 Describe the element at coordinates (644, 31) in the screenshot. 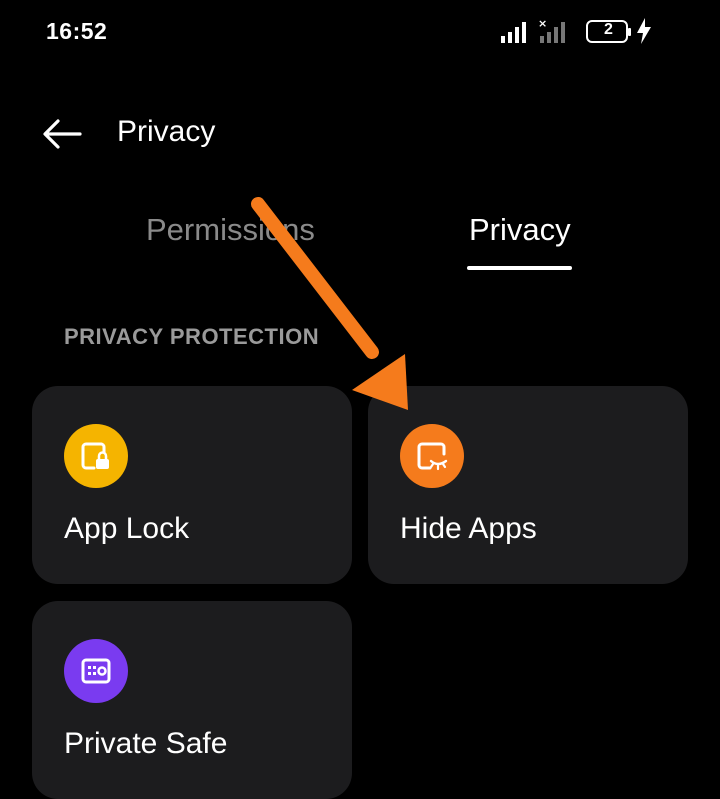

I see `charging-icon` at that location.